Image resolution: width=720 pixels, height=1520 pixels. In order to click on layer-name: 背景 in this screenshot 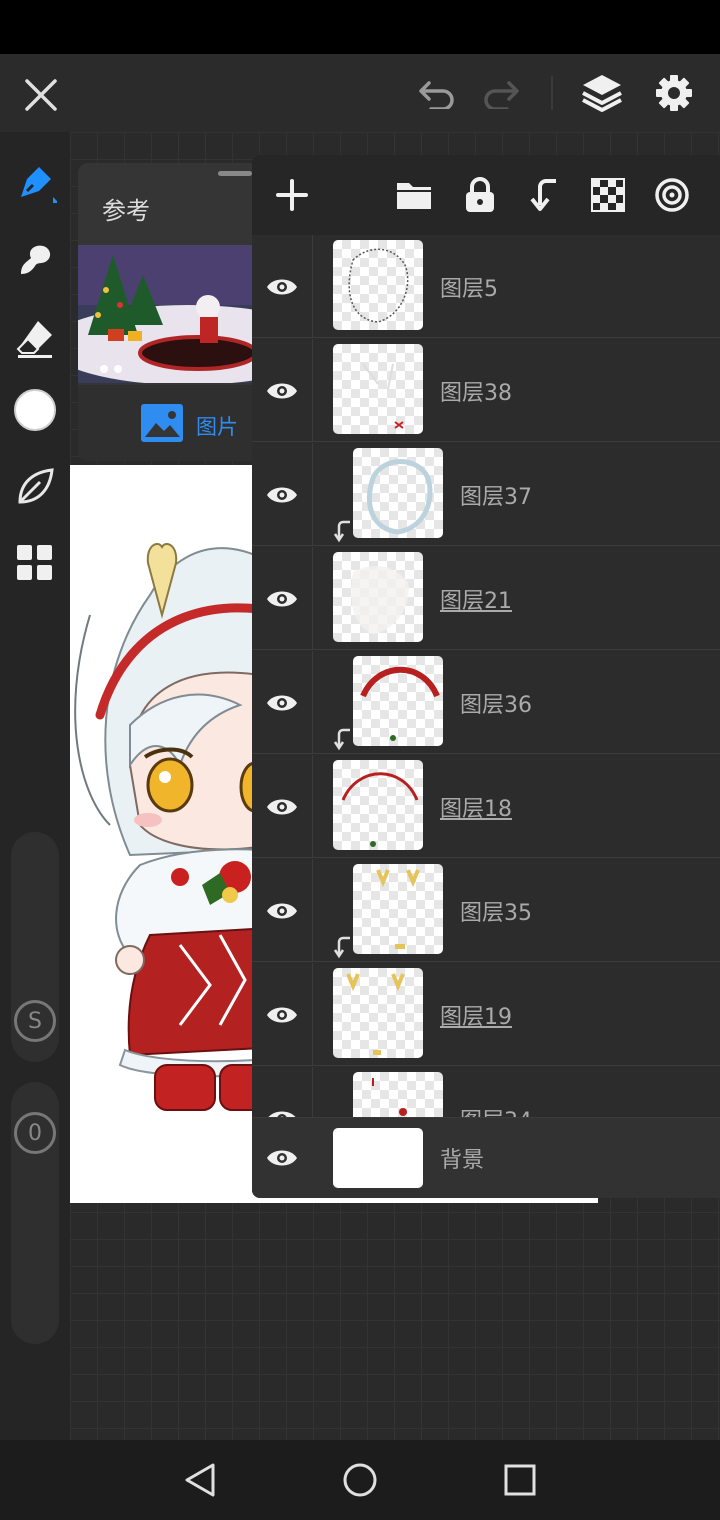, I will do `click(462, 1160)`.